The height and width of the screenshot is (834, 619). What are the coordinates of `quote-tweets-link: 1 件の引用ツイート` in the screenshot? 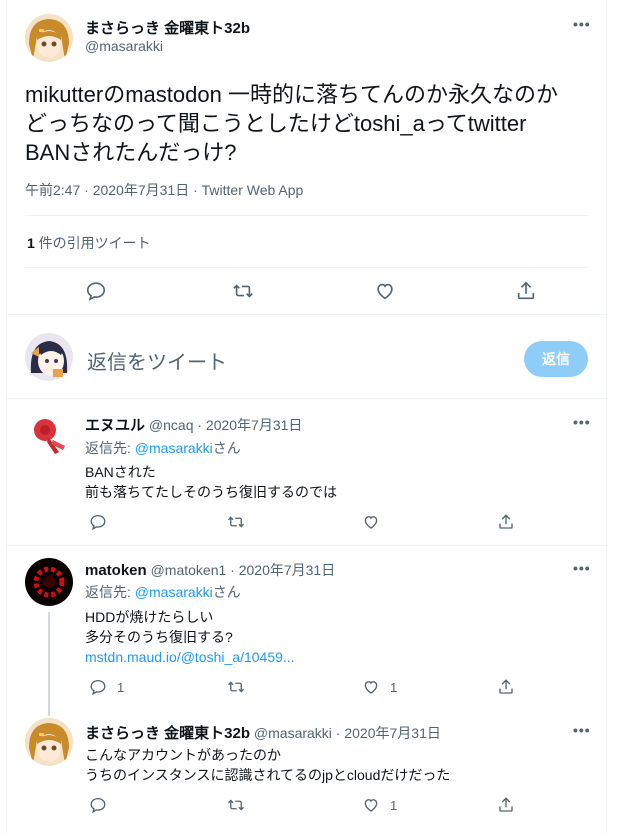 It's located at (89, 243).